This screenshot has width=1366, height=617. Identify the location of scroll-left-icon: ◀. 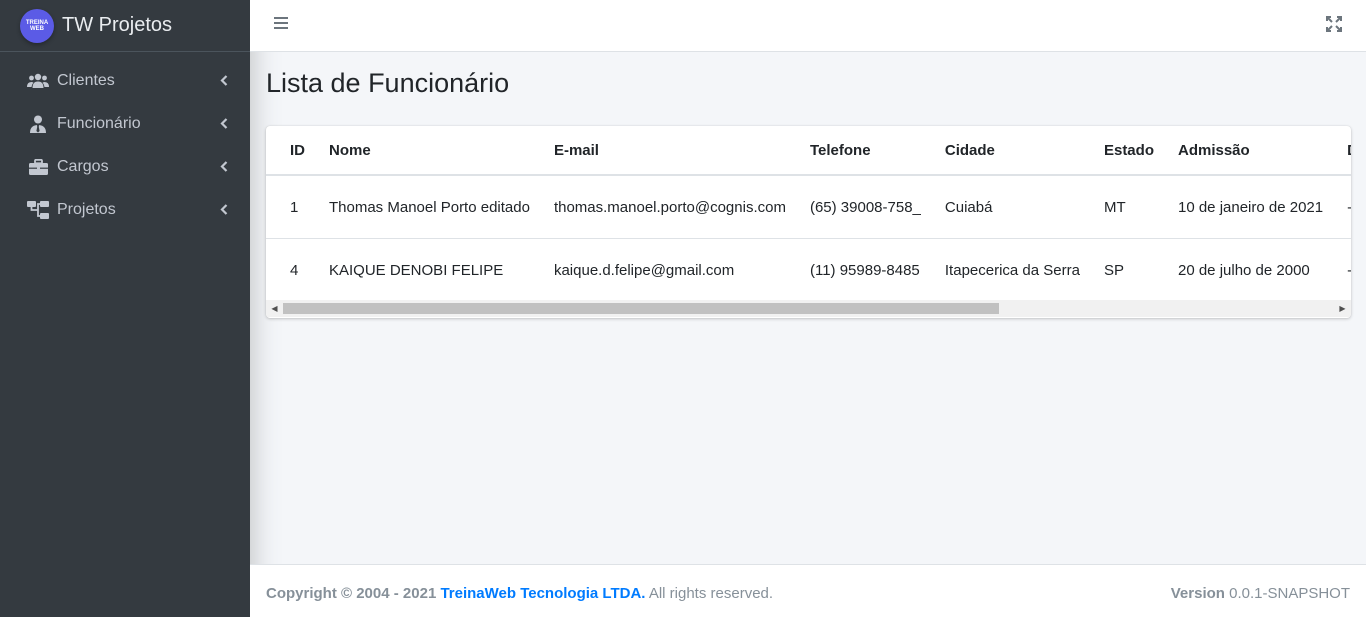
(274, 308).